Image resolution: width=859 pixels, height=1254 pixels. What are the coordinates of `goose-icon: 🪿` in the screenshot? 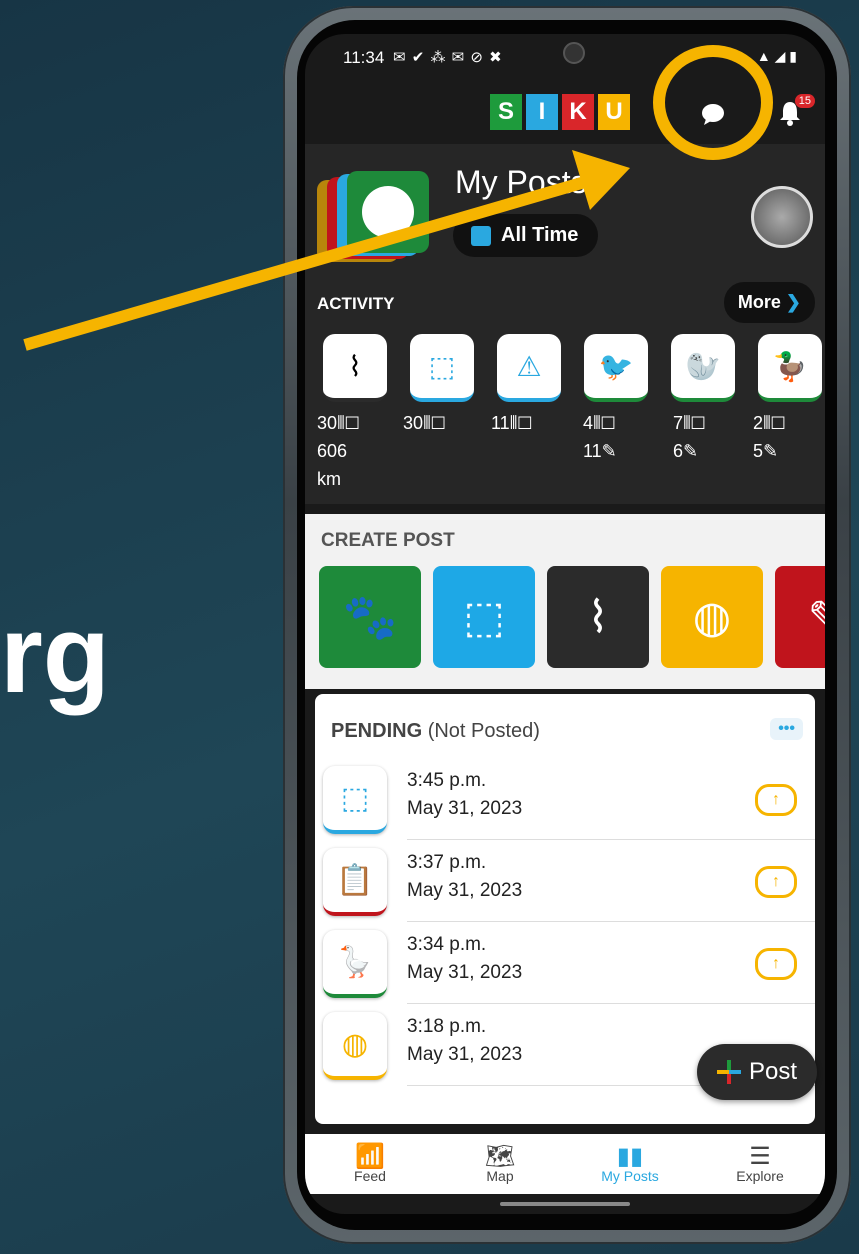 It's located at (355, 964).